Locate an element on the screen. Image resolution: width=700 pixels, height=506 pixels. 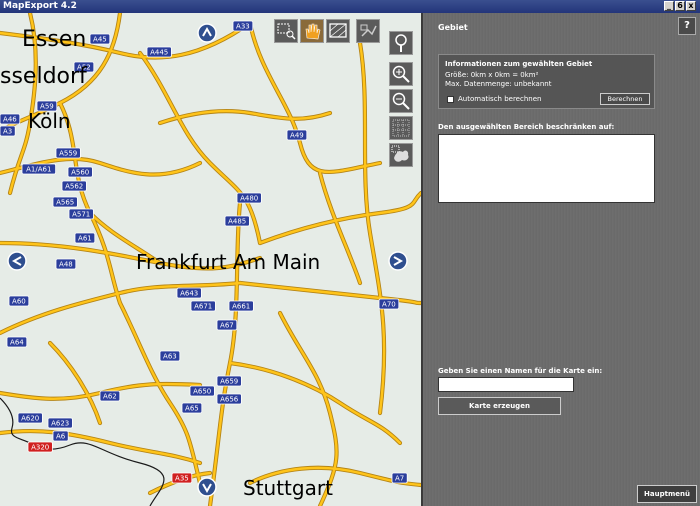
svg-text: A659 is located at coordinates (229, 382).